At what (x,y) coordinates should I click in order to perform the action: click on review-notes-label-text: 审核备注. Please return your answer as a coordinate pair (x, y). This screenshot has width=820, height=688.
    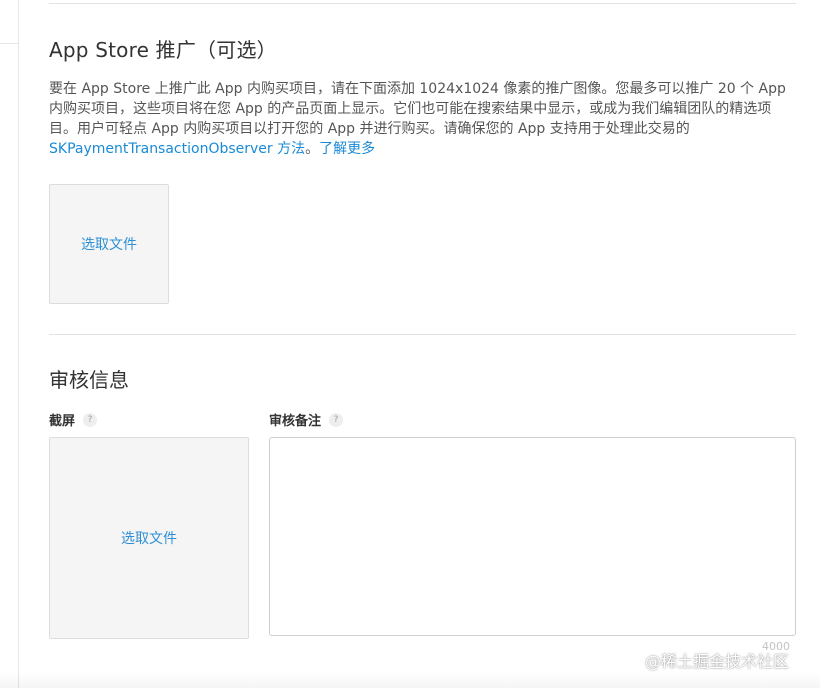
    Looking at the image, I should click on (295, 421).